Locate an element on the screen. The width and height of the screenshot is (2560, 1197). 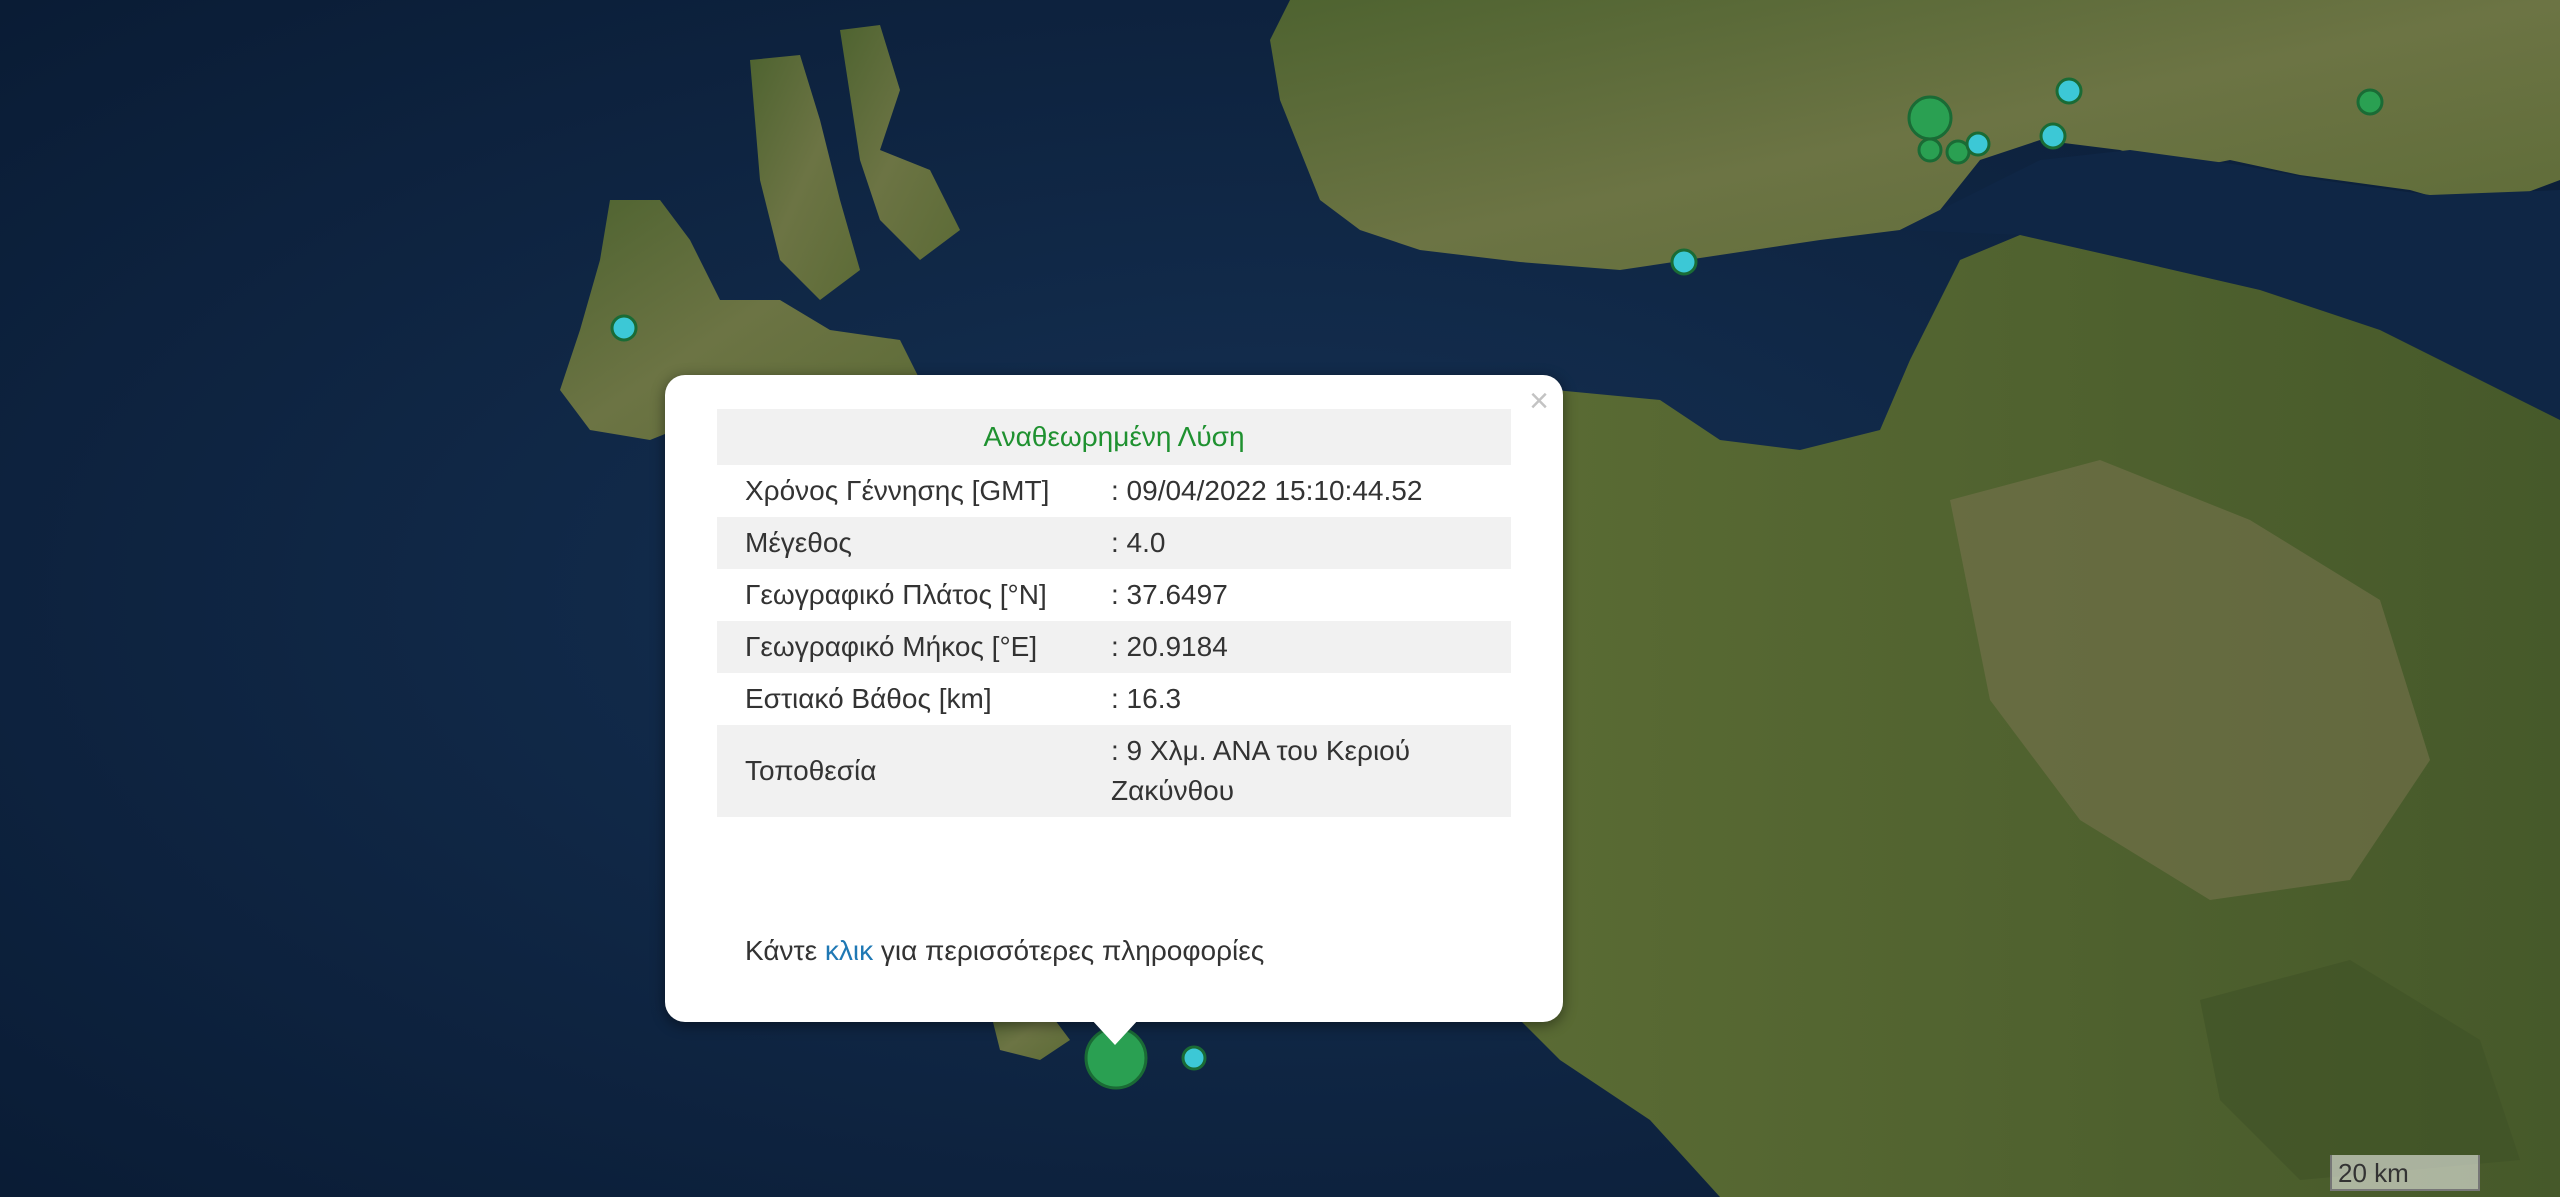
longitude-label: Γεωγραφικό Μήκος [°E] is located at coordinates (900, 647).